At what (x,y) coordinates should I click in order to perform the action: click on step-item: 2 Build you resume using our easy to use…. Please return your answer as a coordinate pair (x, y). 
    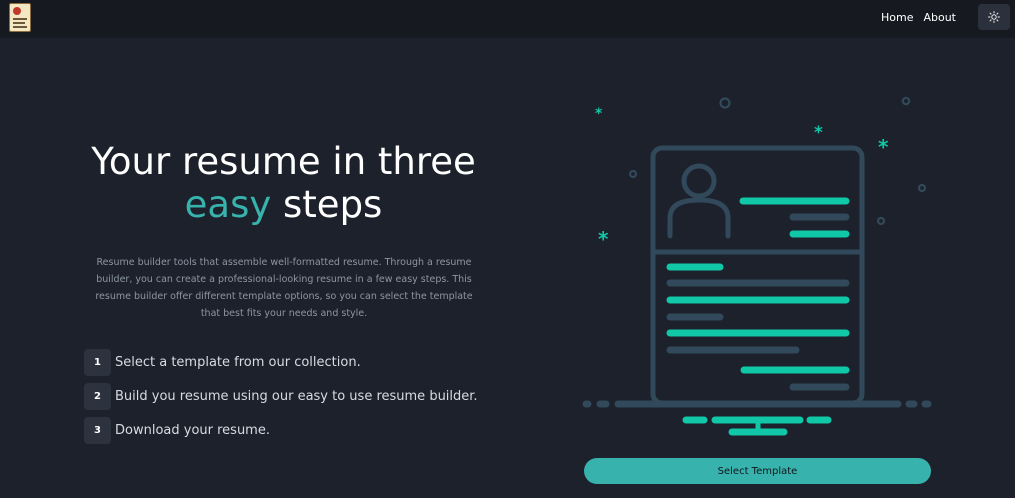
    Looking at the image, I should click on (281, 396).